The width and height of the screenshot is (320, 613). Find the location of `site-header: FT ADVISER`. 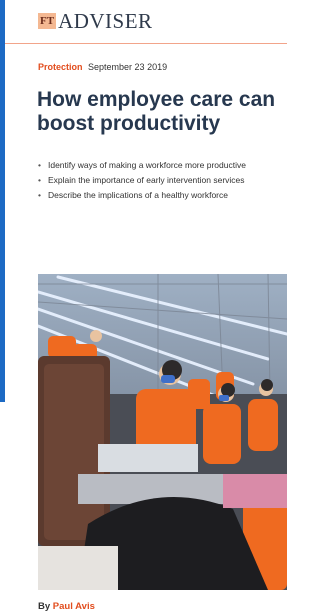

site-header: FT ADVISER is located at coordinates (146, 22).